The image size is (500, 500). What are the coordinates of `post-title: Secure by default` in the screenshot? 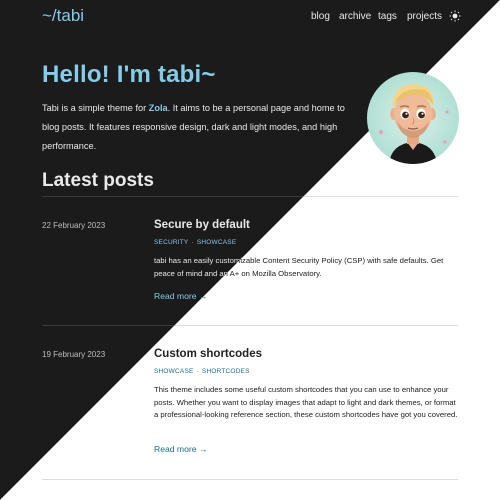 It's located at (202, 225).